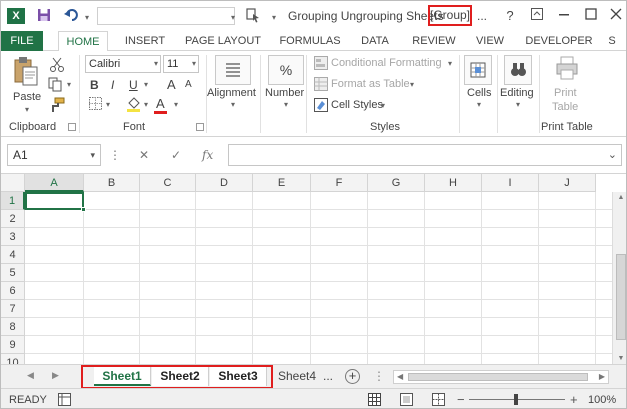 This screenshot has height=409, width=627. Describe the element at coordinates (498, 377) in the screenshot. I see `horizontal-scroll-thumb` at that location.